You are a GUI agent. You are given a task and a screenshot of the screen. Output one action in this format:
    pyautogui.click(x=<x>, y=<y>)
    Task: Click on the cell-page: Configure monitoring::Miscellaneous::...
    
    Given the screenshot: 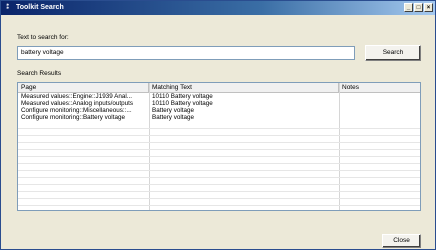 What is the action you would take?
    pyautogui.click(x=76, y=110)
    